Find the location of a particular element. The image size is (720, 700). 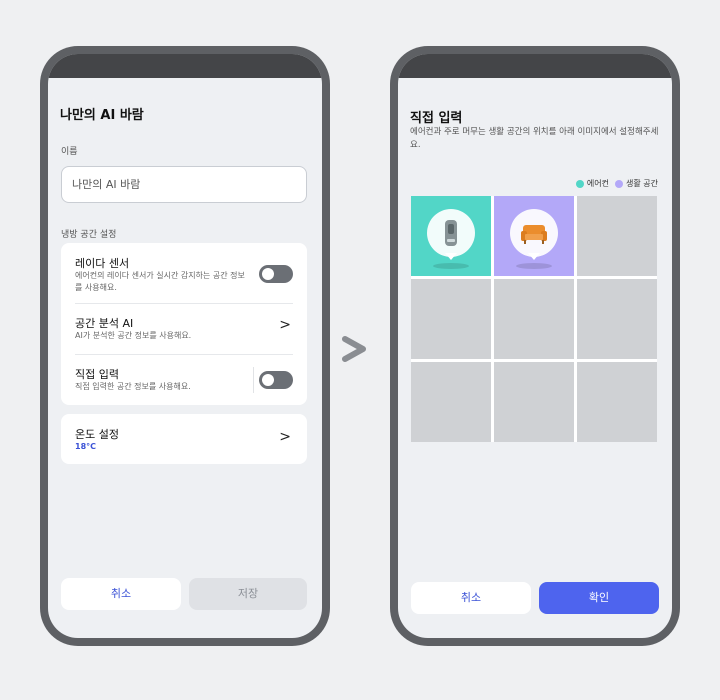

air-conditioner-icon is located at coordinates (451, 233).